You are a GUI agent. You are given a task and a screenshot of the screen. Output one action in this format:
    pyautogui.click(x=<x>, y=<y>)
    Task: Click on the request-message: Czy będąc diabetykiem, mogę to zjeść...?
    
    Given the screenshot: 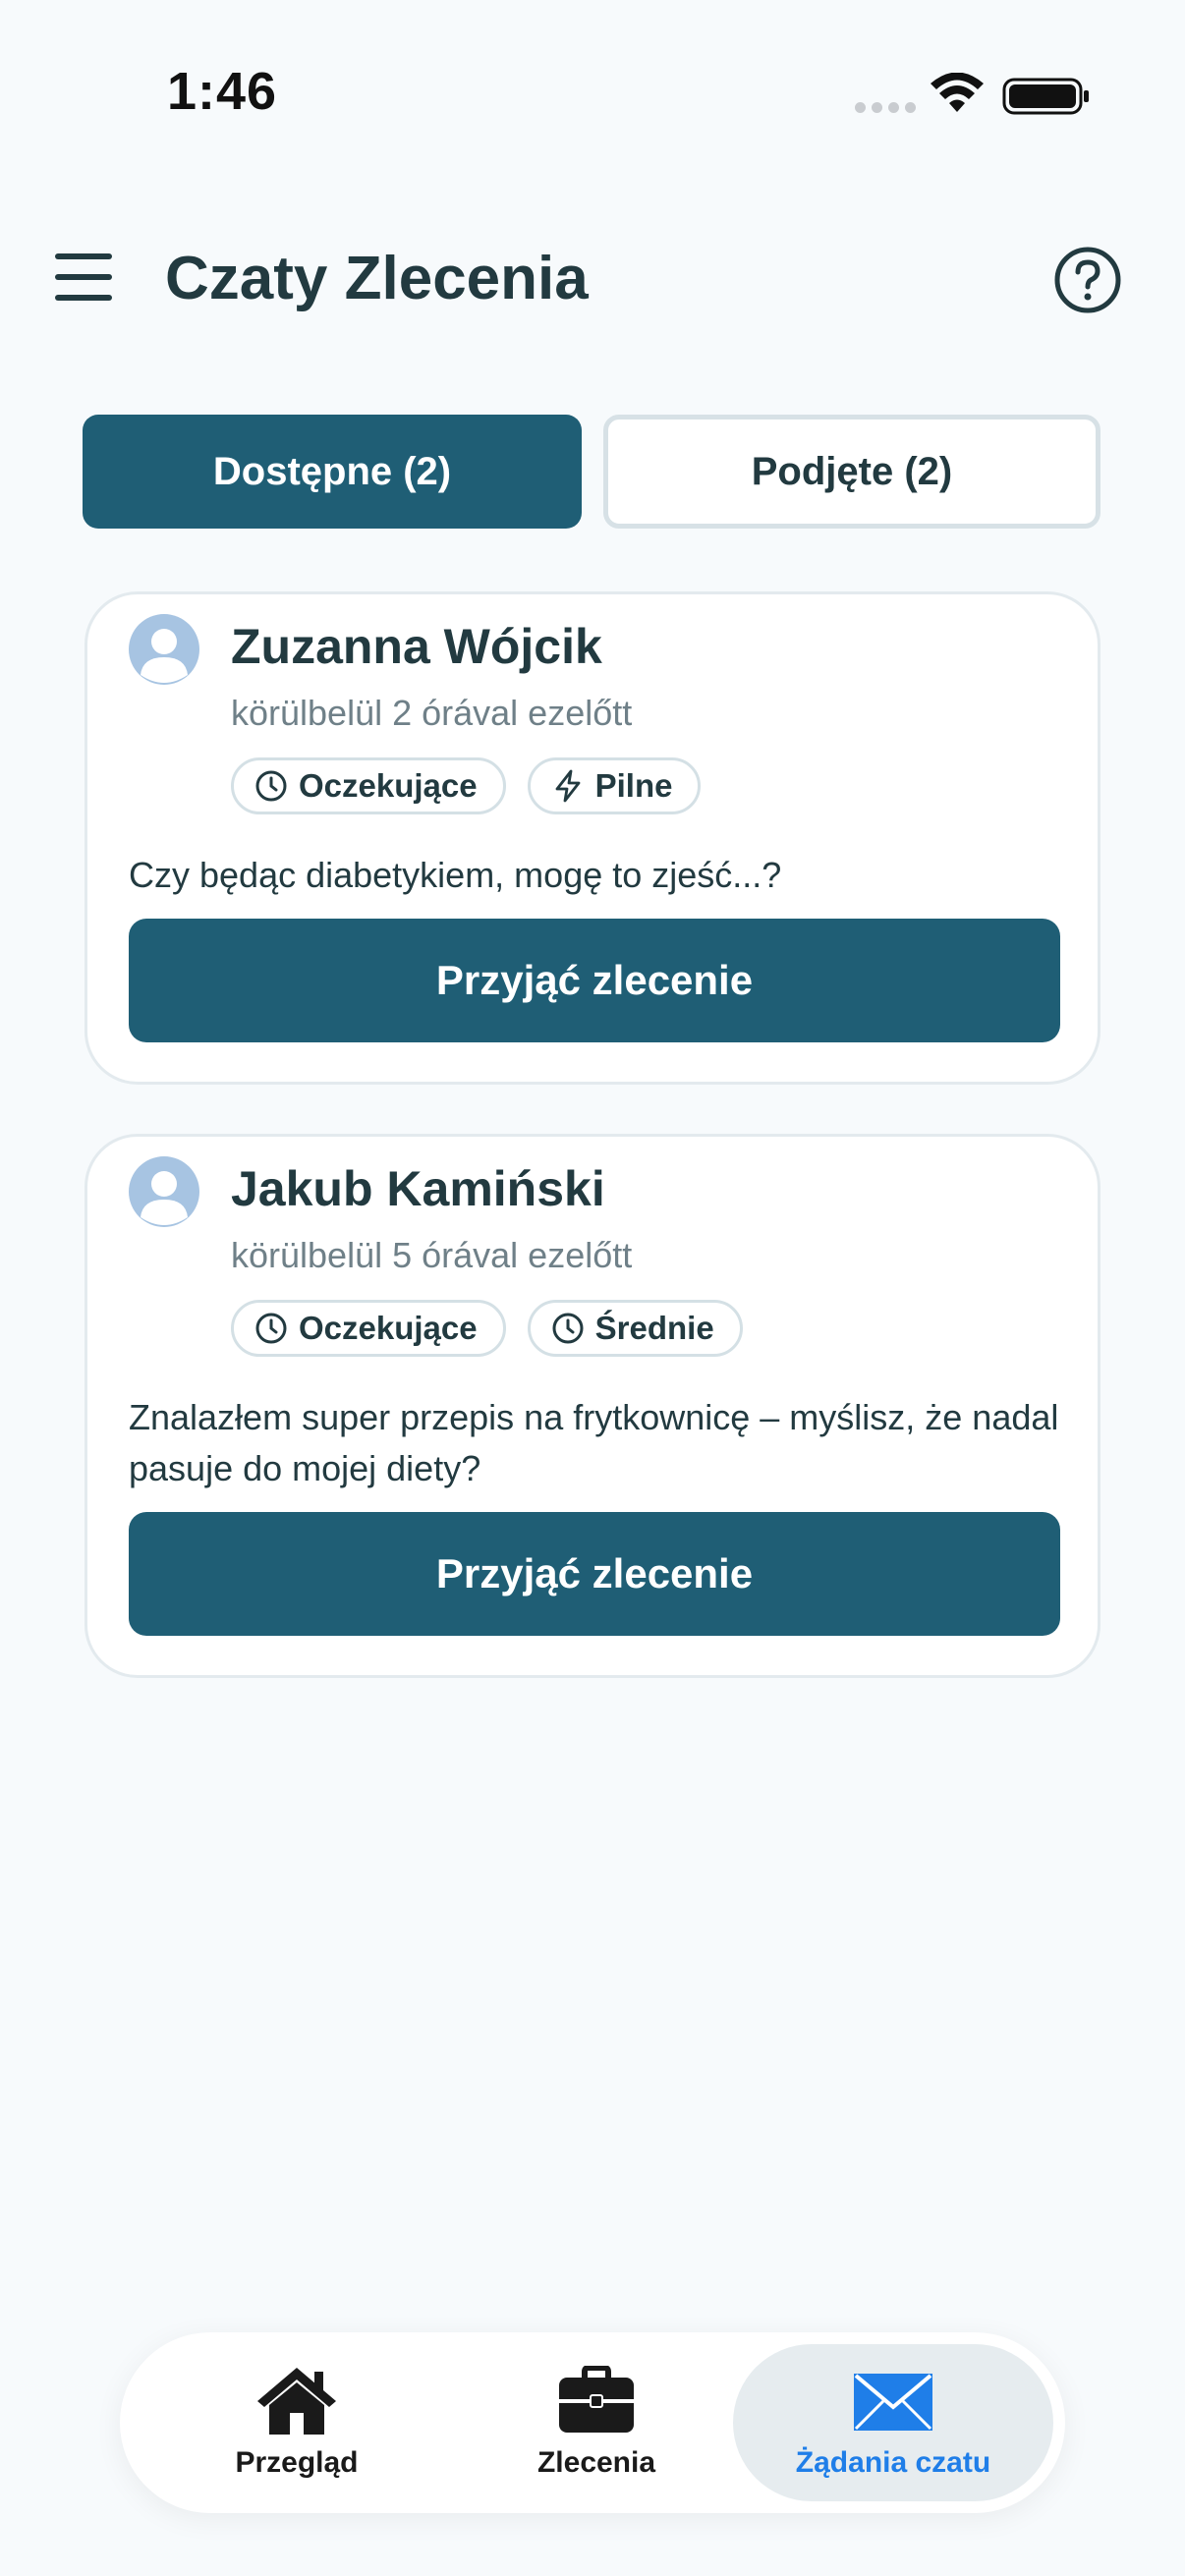 What is the action you would take?
    pyautogui.click(x=456, y=875)
    